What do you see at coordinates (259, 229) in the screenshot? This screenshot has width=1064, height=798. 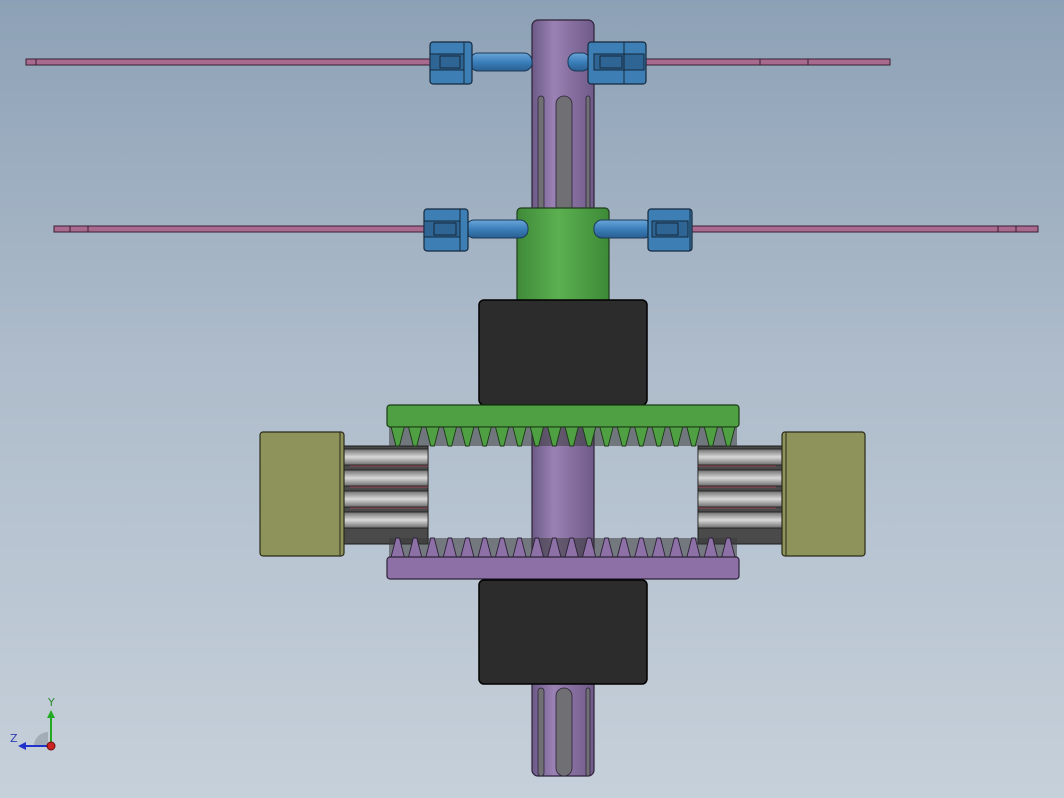 I see `lower-left-blade` at bounding box center [259, 229].